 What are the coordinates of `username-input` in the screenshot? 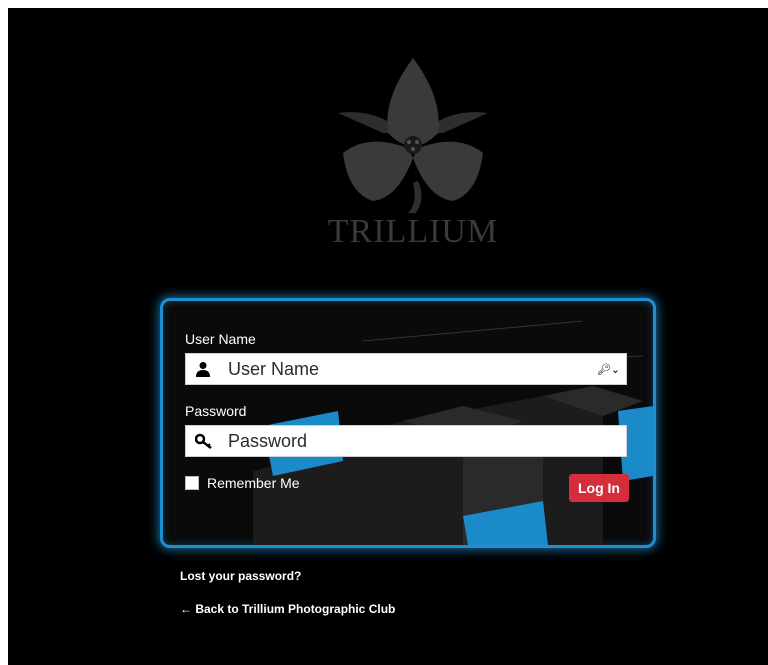 It's located at (408, 369).